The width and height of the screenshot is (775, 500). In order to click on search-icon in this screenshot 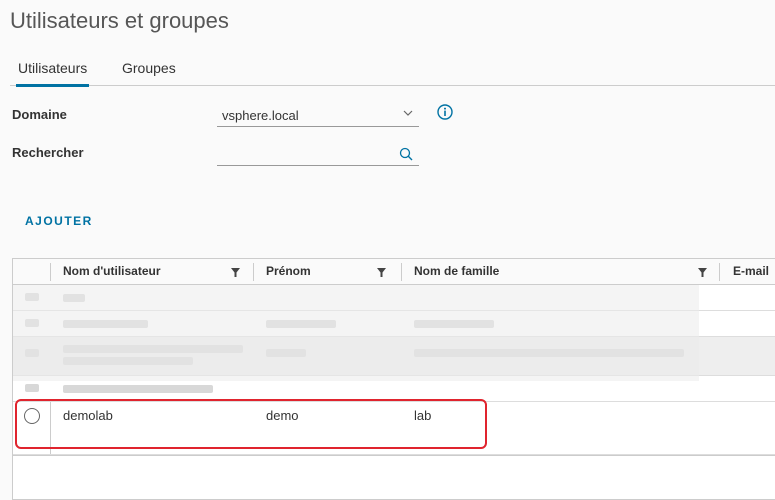, I will do `click(406, 154)`.